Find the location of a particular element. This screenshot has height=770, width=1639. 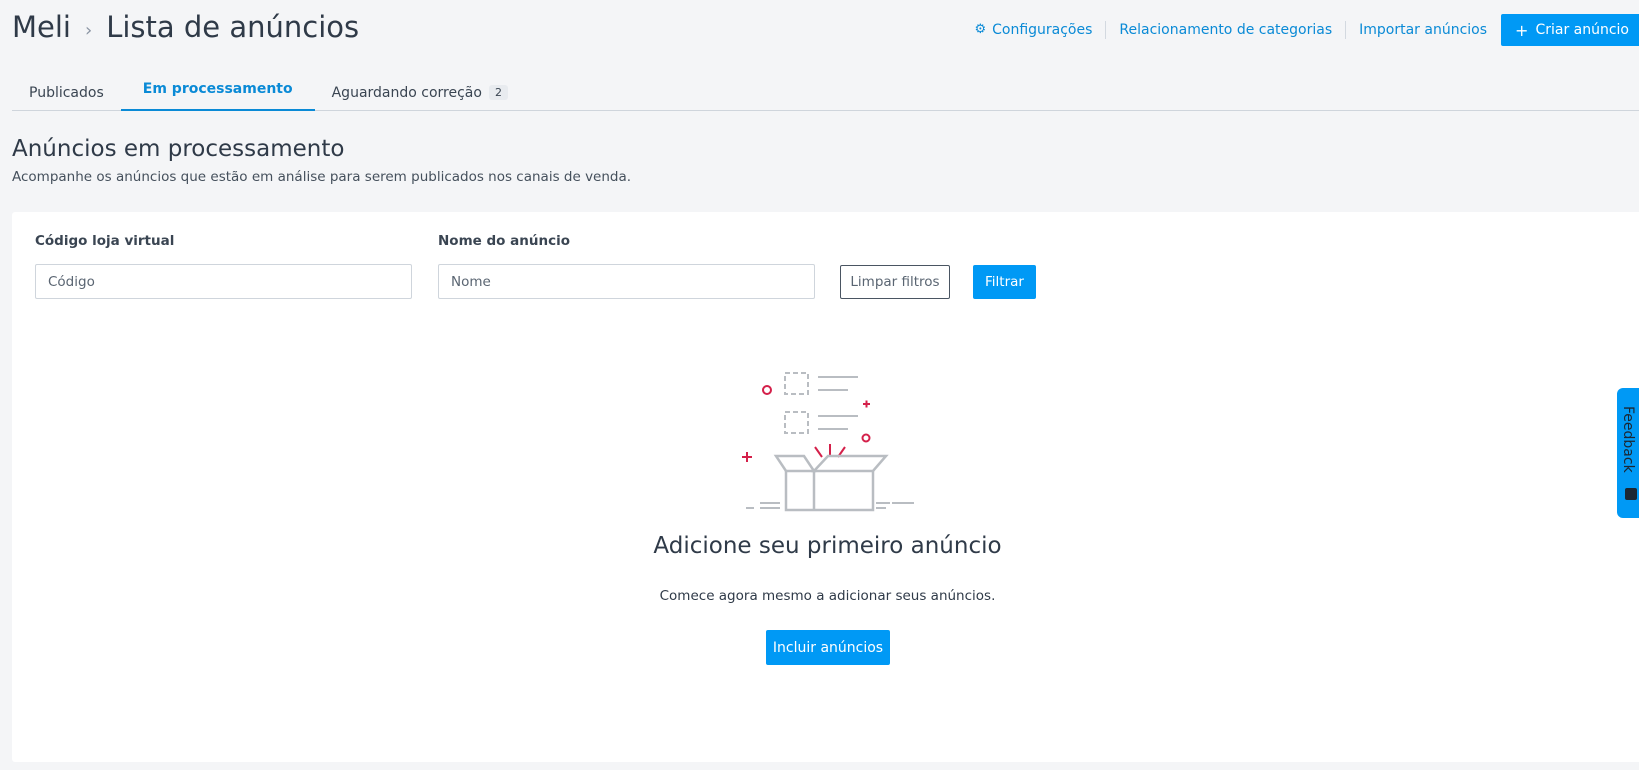

tab-published-label: Publicados is located at coordinates (66, 92).